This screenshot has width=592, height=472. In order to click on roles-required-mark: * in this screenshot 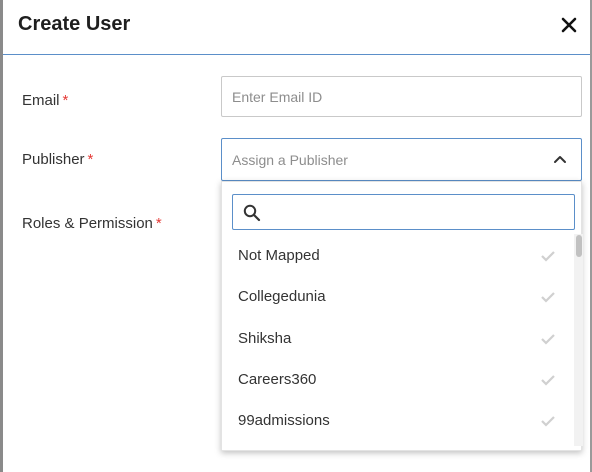, I will do `click(158, 223)`.